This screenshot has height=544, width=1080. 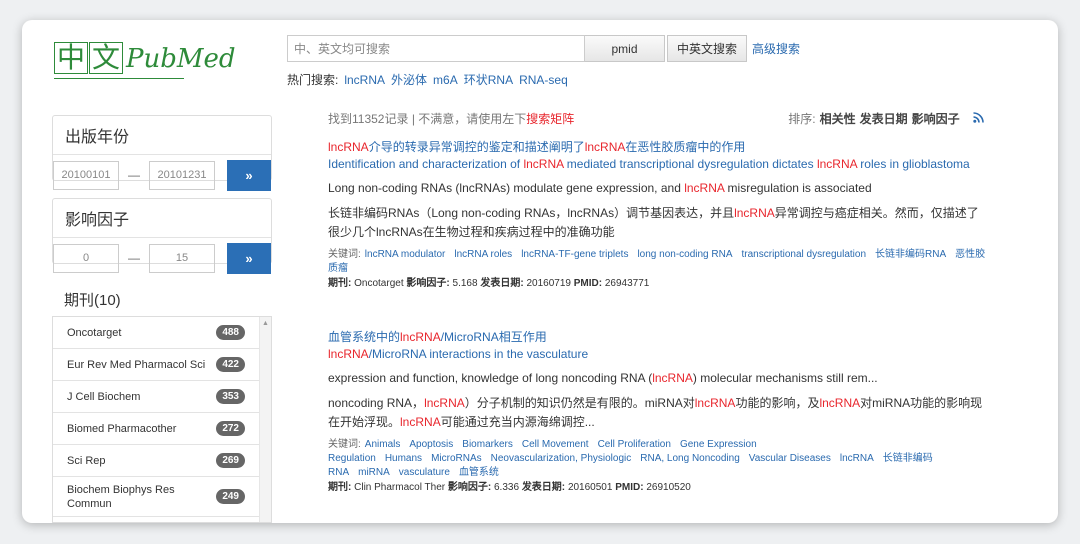 I want to click on count-badge: 269, so click(x=230, y=460).